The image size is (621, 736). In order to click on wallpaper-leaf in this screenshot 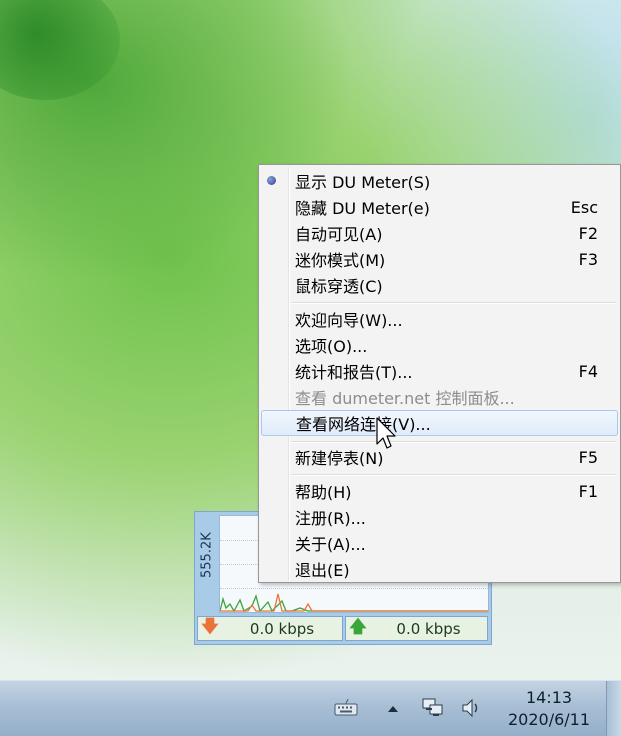, I will do `click(60, 50)`.